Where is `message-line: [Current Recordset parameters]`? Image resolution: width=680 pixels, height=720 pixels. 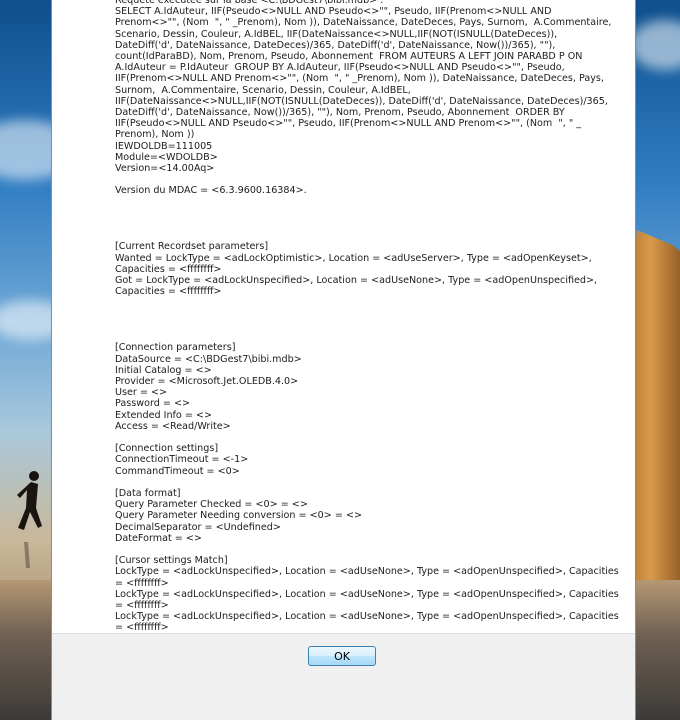
message-line: [Current Recordset parameters] is located at coordinates (192, 247).